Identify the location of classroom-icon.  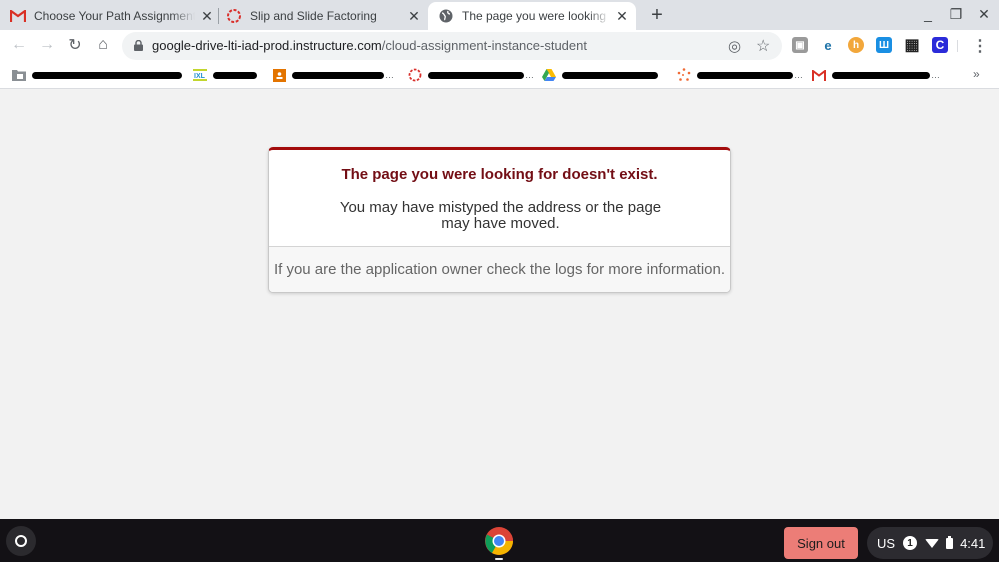
(279, 75).